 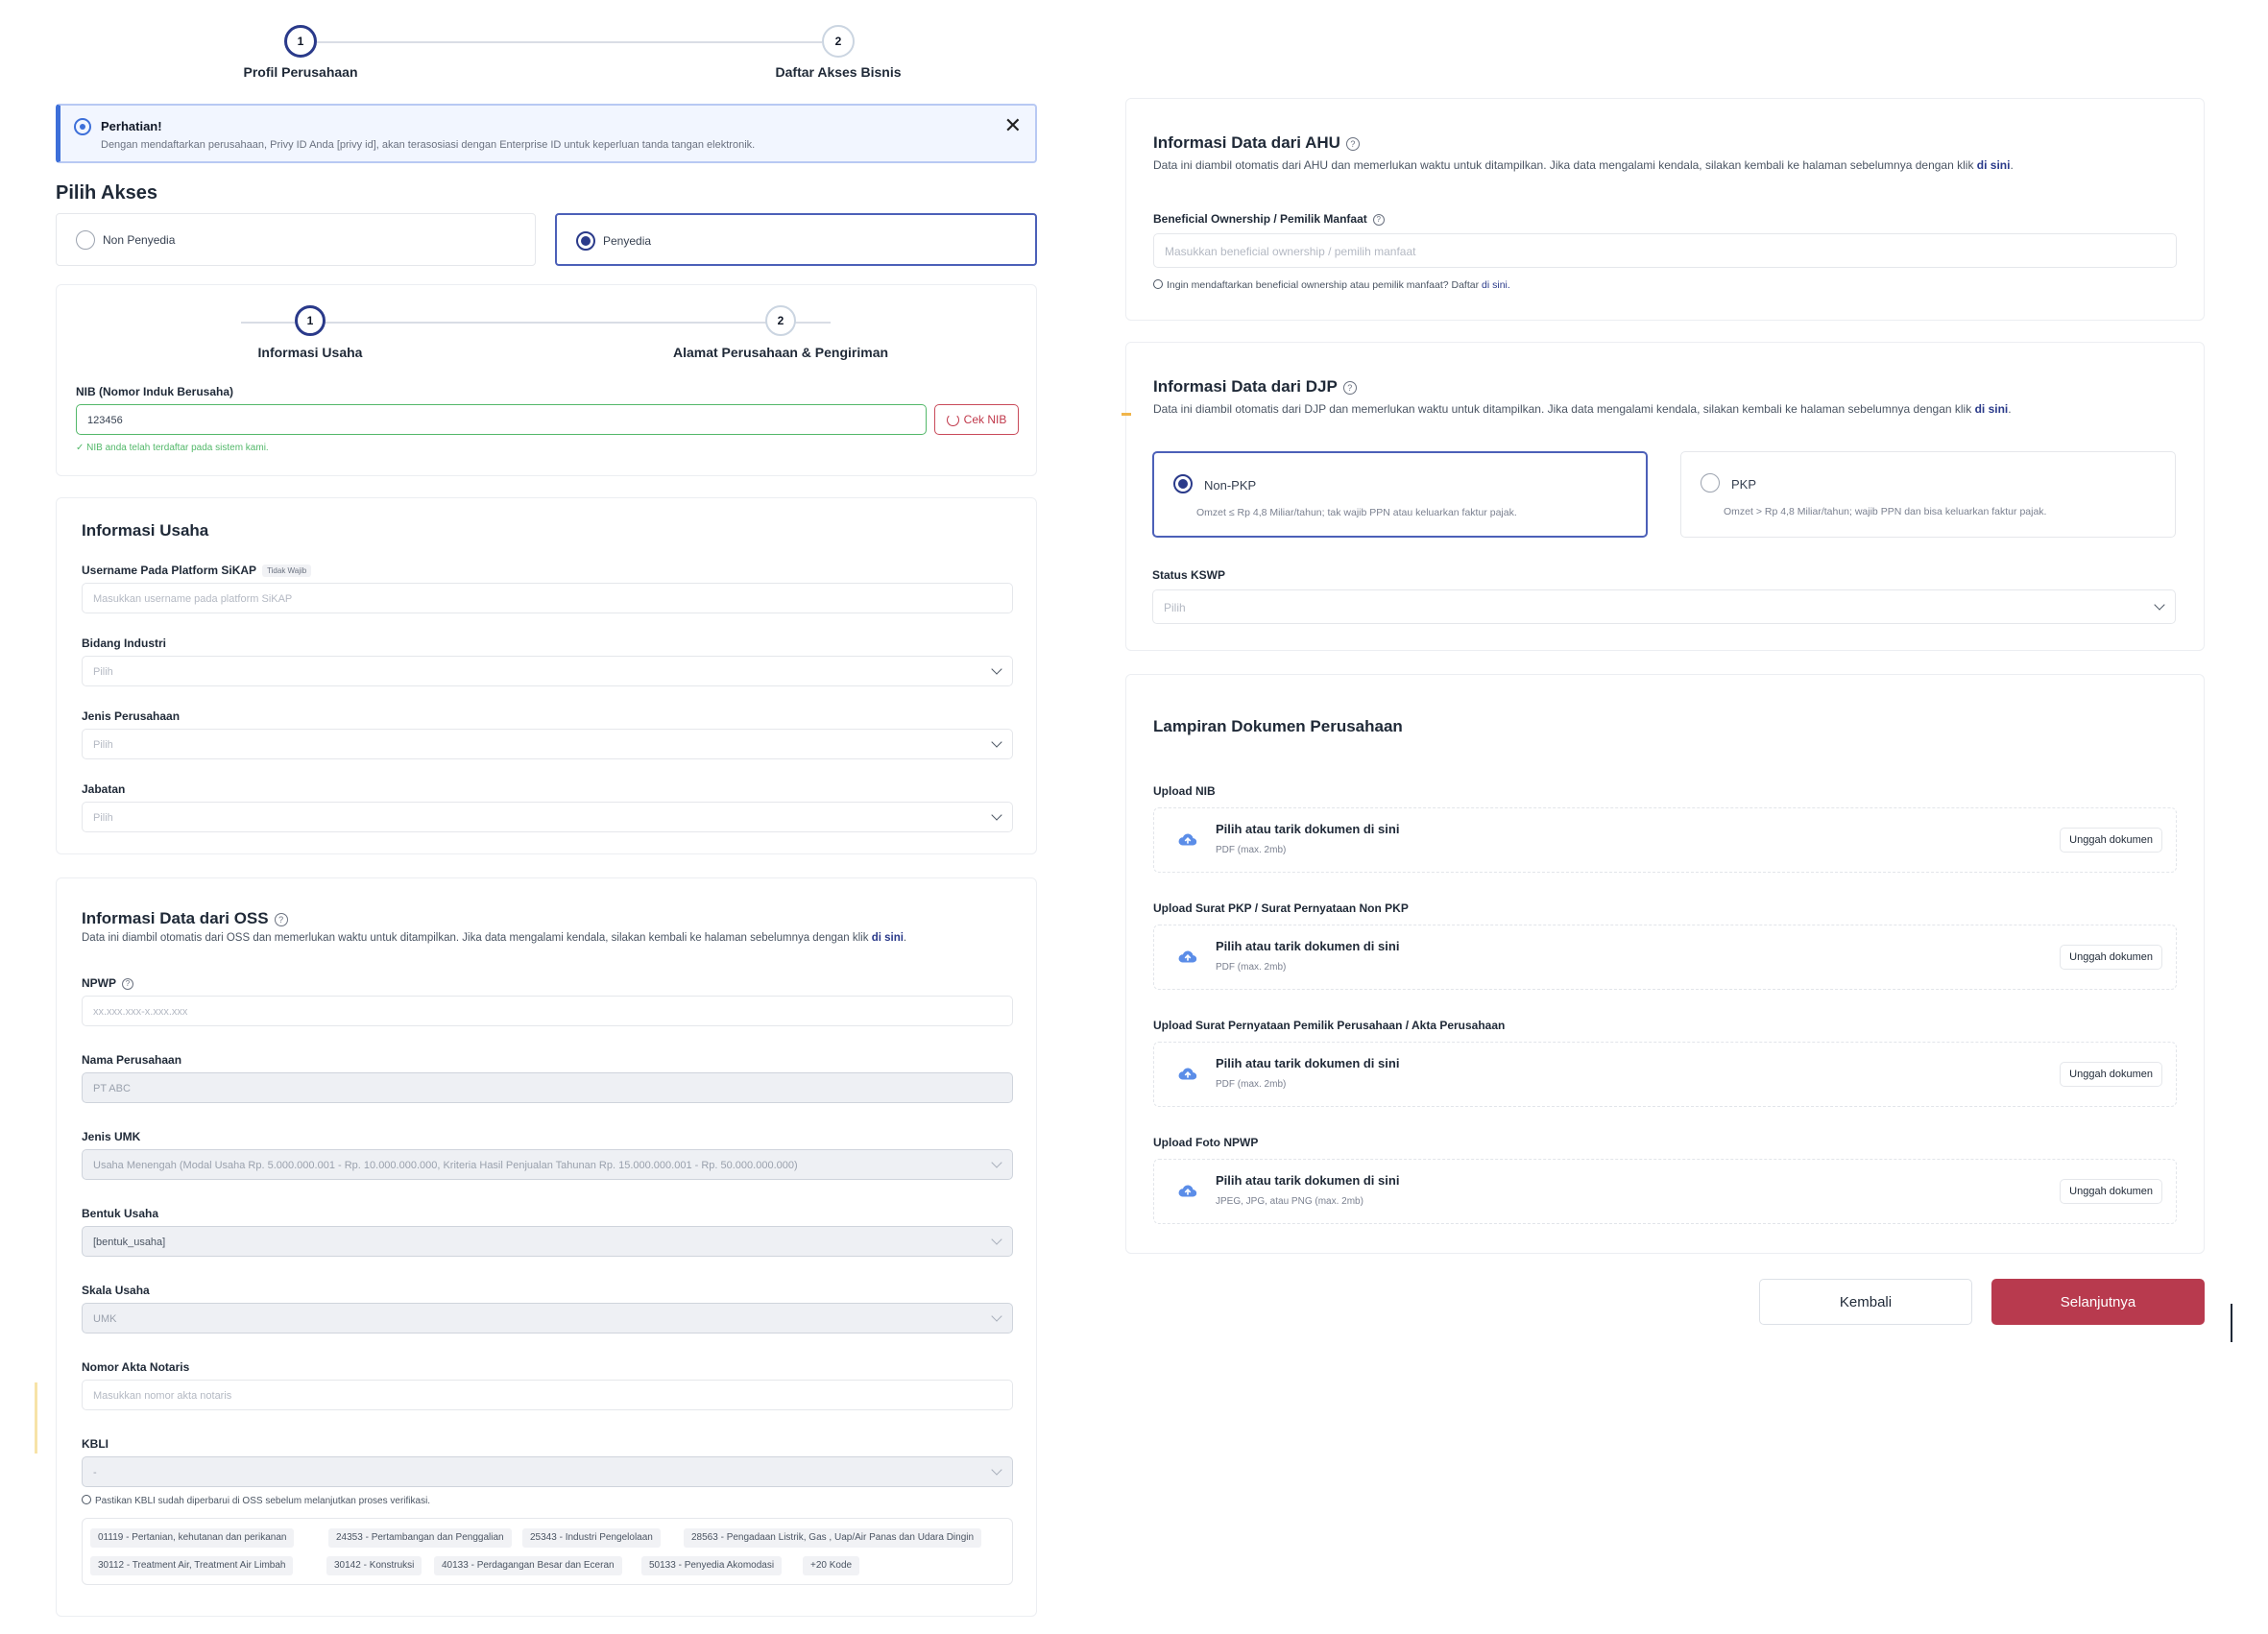 What do you see at coordinates (839, 42) in the screenshot?
I see `step-2-circle: 2` at bounding box center [839, 42].